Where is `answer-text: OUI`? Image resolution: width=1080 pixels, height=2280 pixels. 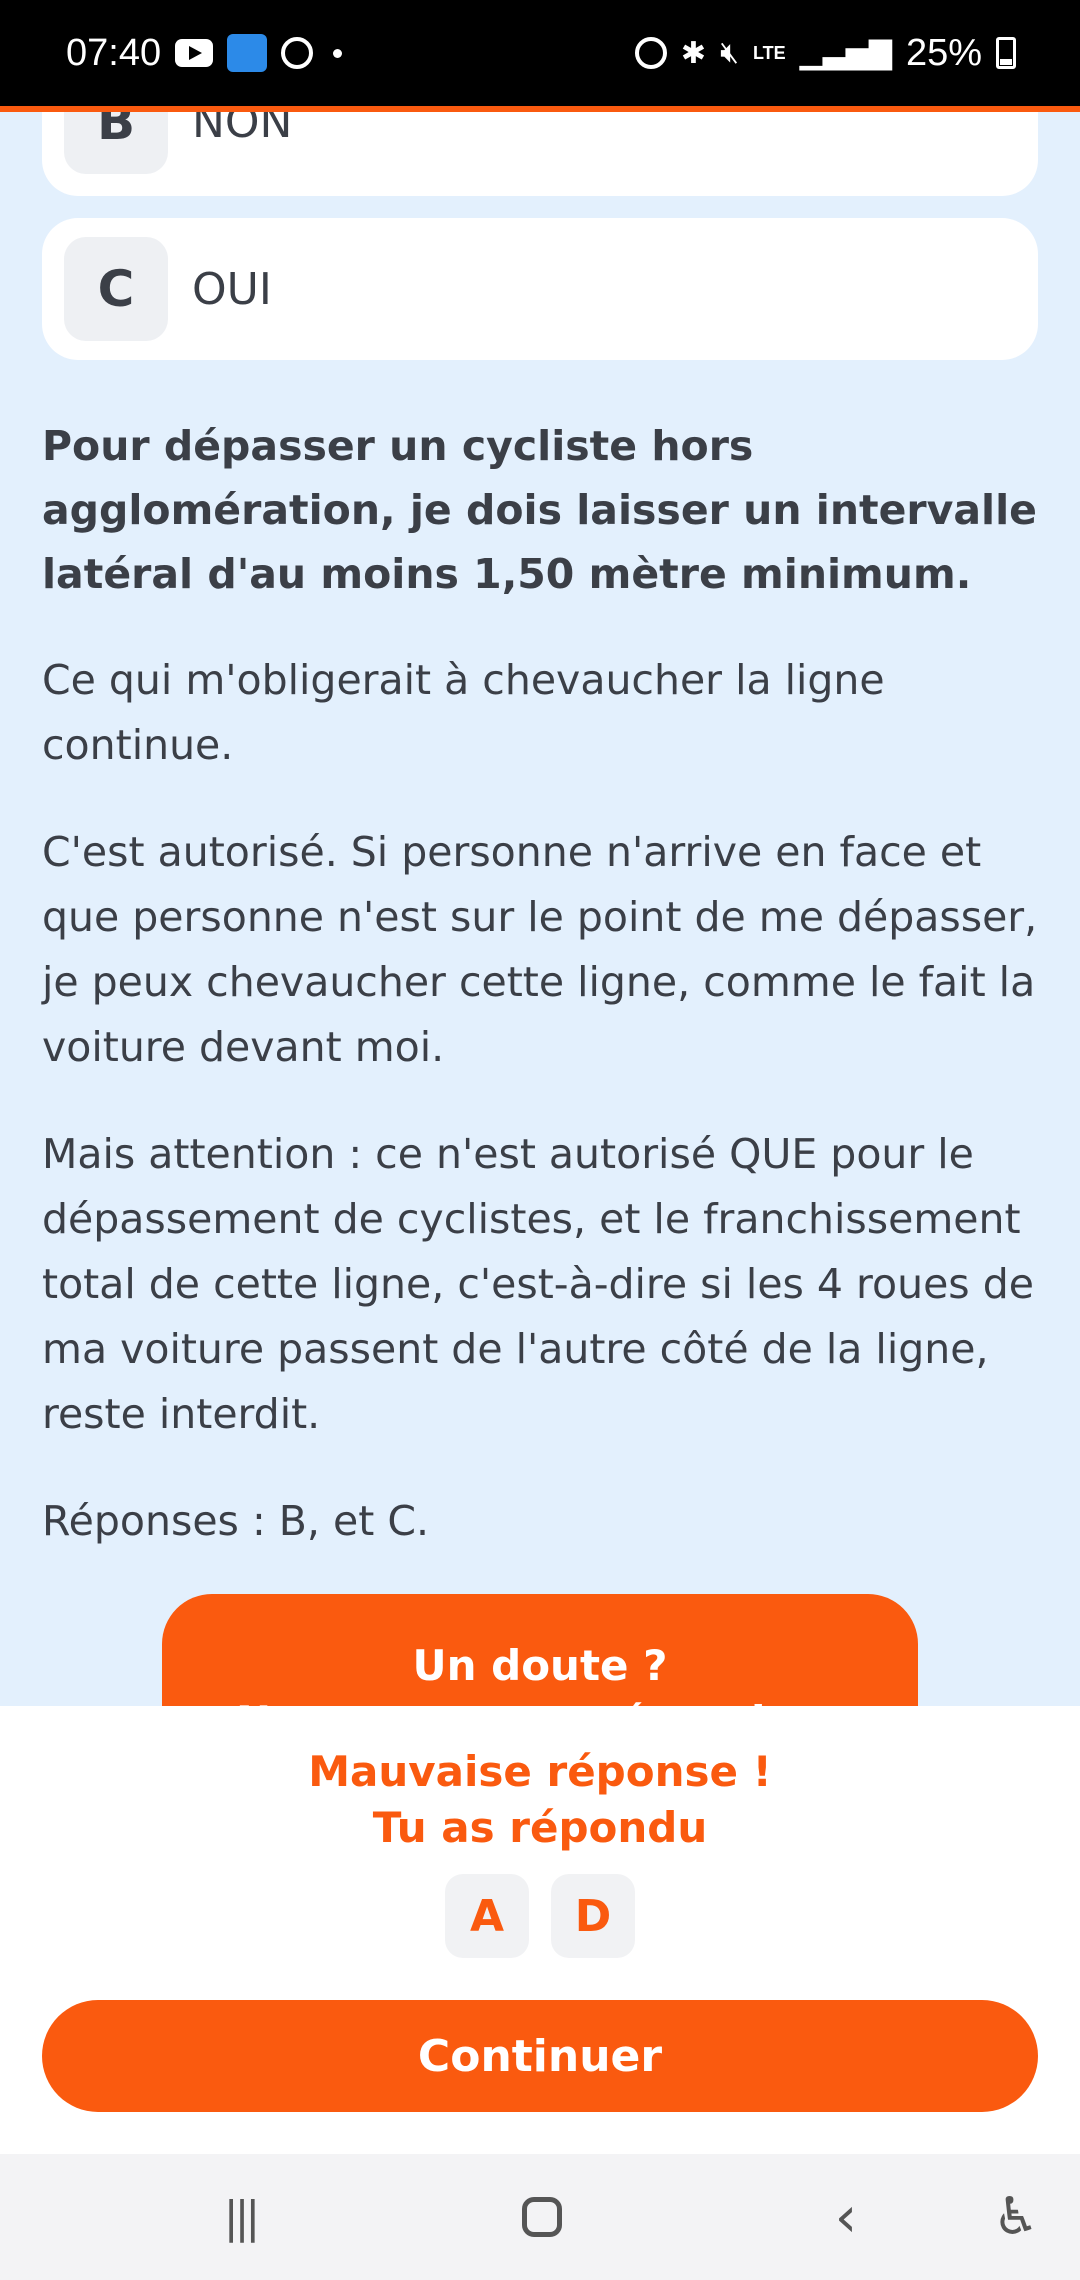
answer-text: OUI is located at coordinates (232, 289).